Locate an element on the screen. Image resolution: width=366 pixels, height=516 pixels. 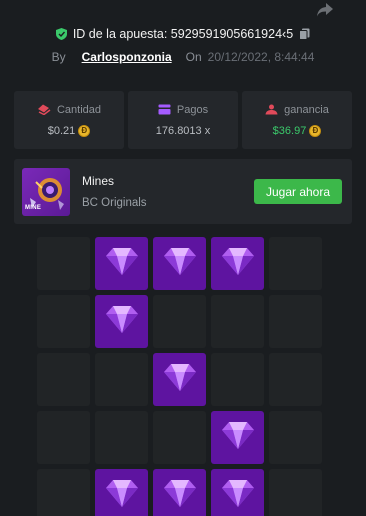
share-icon is located at coordinates (325, 10).